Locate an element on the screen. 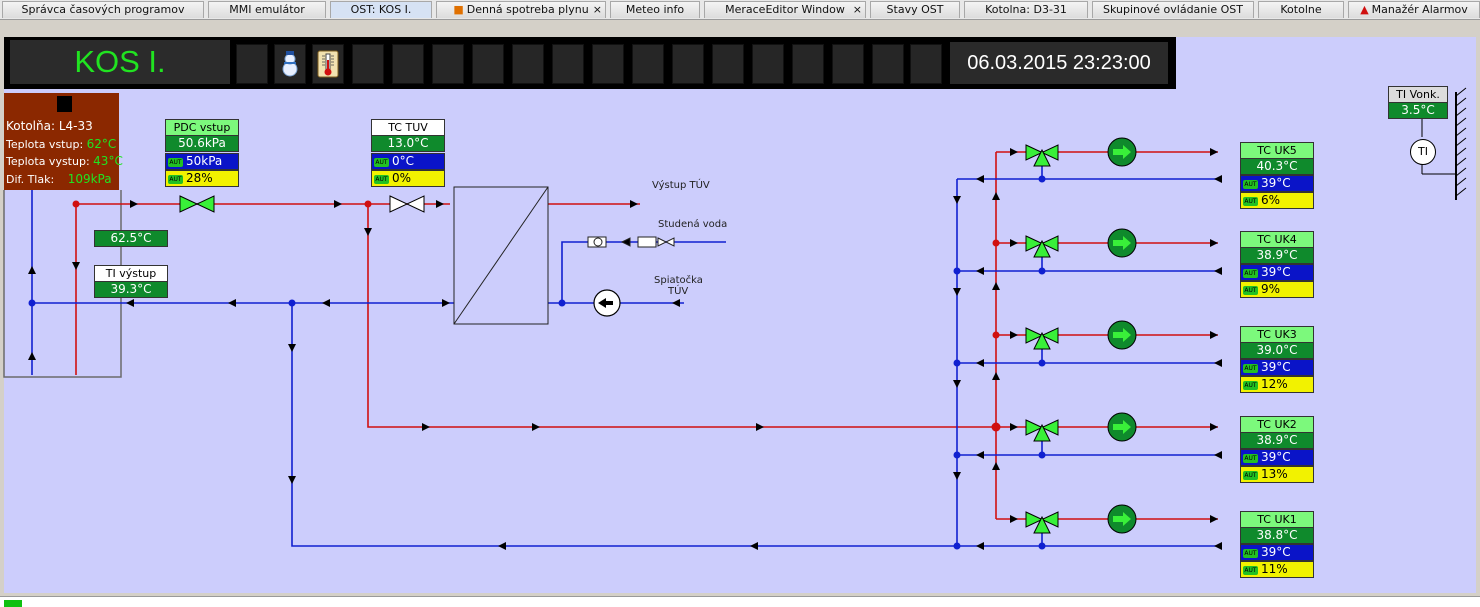  tuv-text: TÚV is located at coordinates (678, 291).